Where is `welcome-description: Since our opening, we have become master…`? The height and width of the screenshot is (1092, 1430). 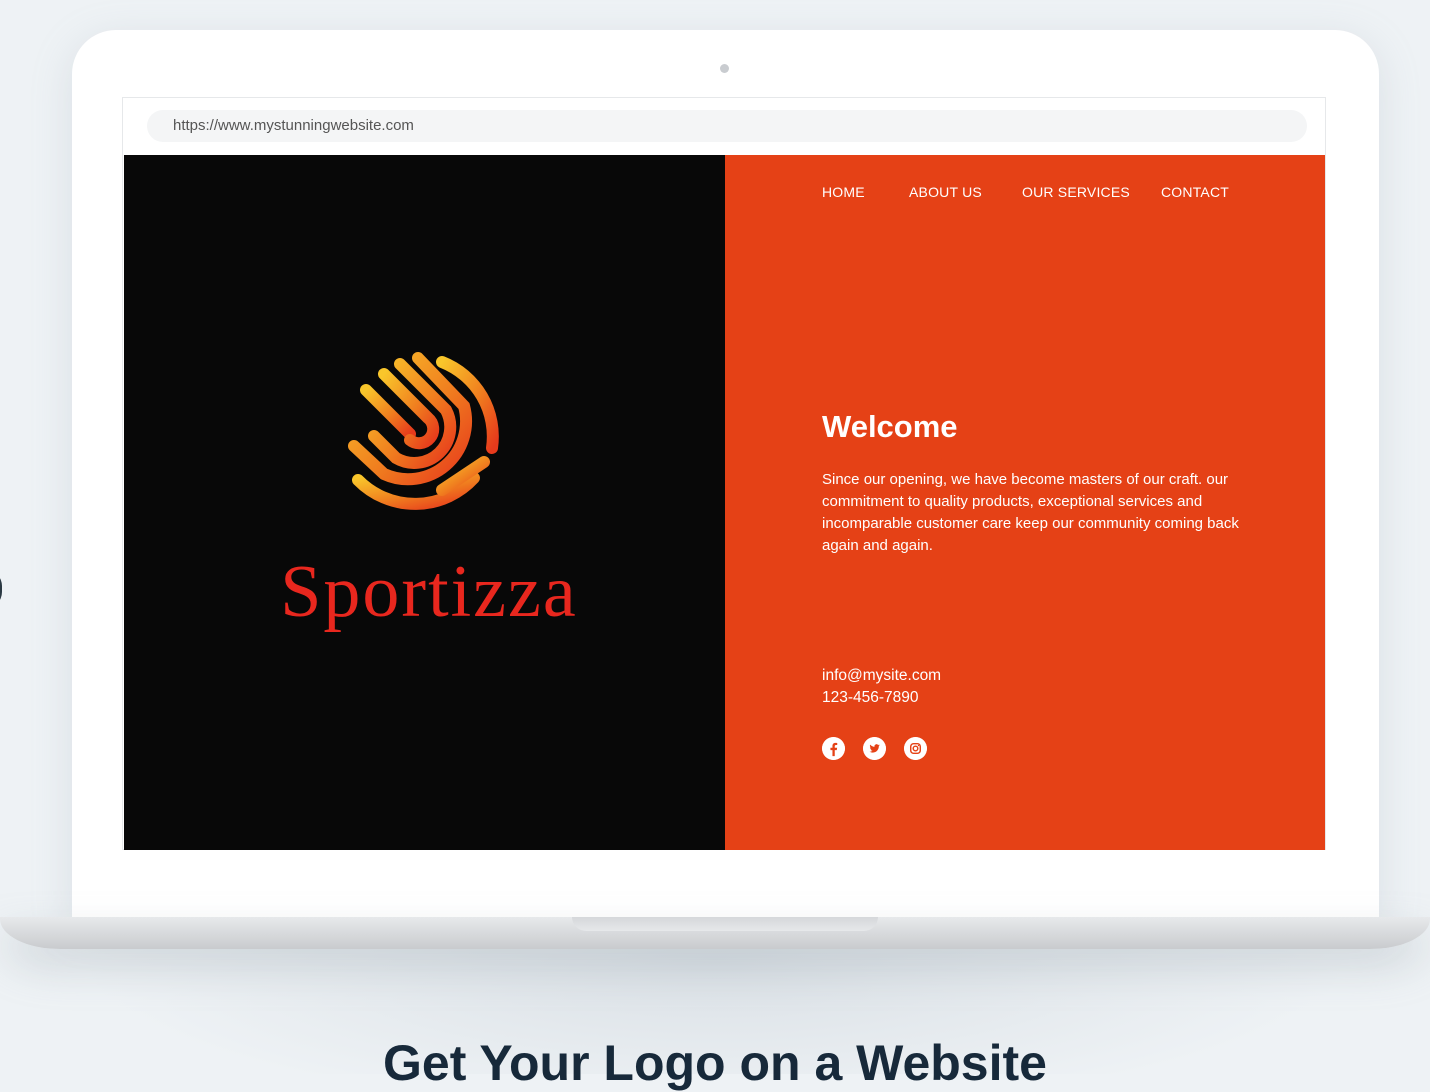
welcome-description: Since our opening, we have become master… is located at coordinates (1030, 512).